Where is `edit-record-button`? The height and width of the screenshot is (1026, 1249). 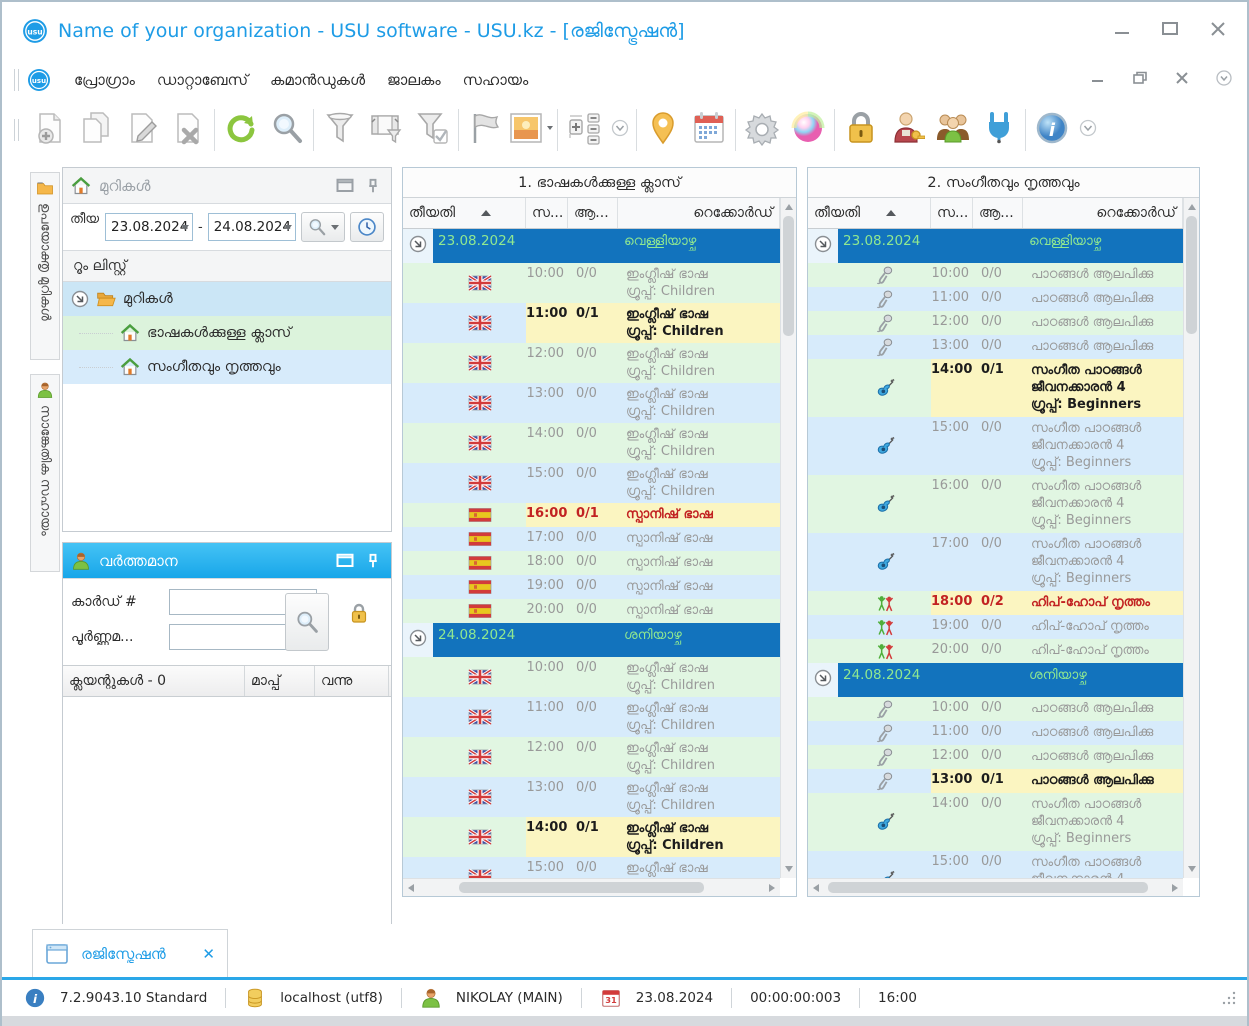
edit-record-button is located at coordinates (142, 130).